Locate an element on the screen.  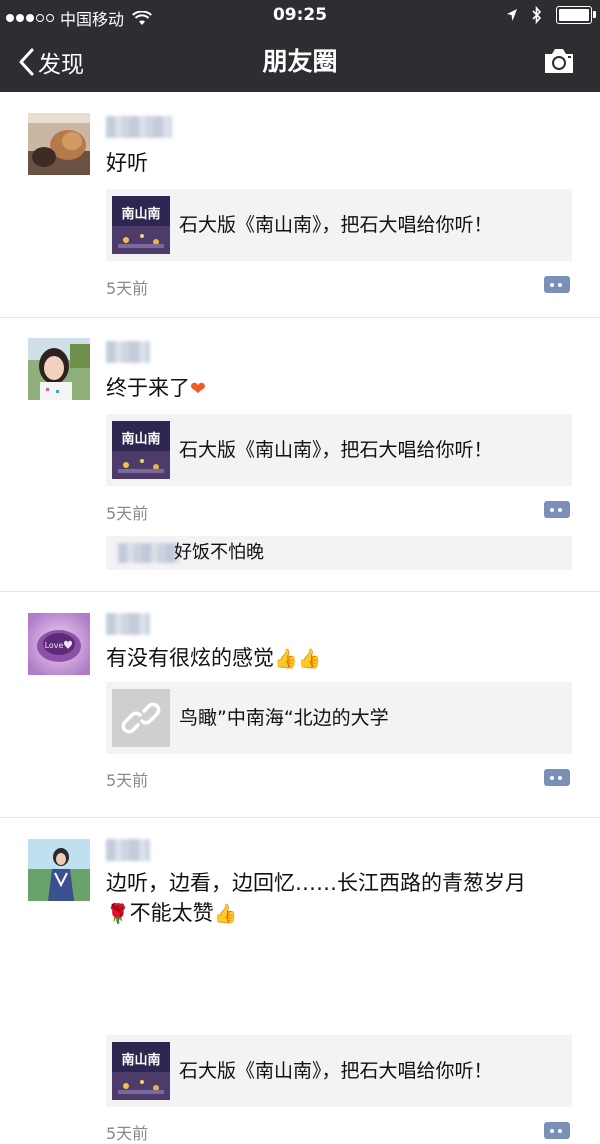
post-text: 好听 is located at coordinates (341, 163).